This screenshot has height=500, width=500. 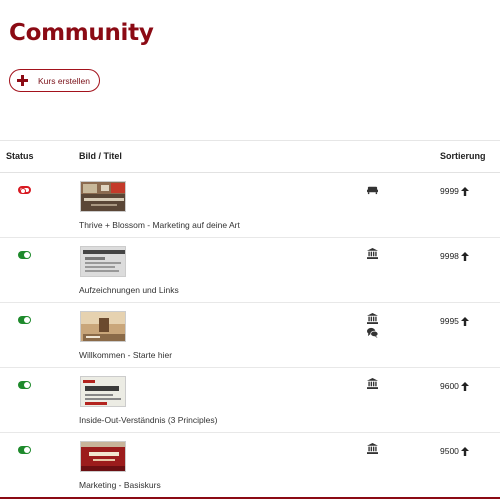 I want to click on course-title: Aufzeichnungen und Links, so click(x=129, y=290).